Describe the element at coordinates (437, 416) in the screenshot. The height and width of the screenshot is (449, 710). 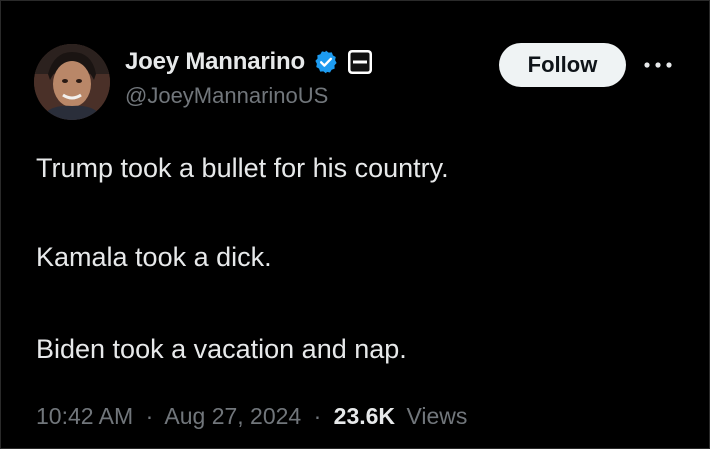
I see `views-label: Views` at that location.